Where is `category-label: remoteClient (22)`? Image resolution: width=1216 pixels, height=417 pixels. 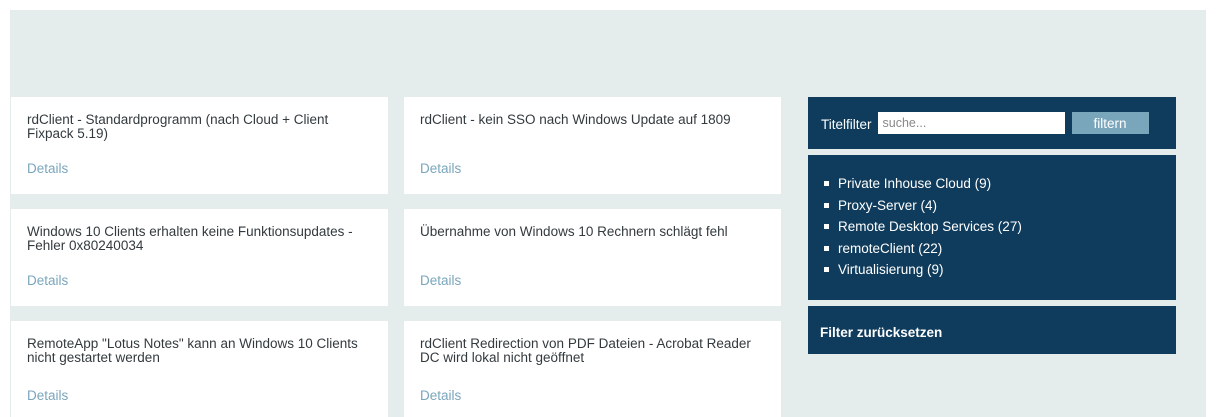
category-label: remoteClient (22) is located at coordinates (890, 248).